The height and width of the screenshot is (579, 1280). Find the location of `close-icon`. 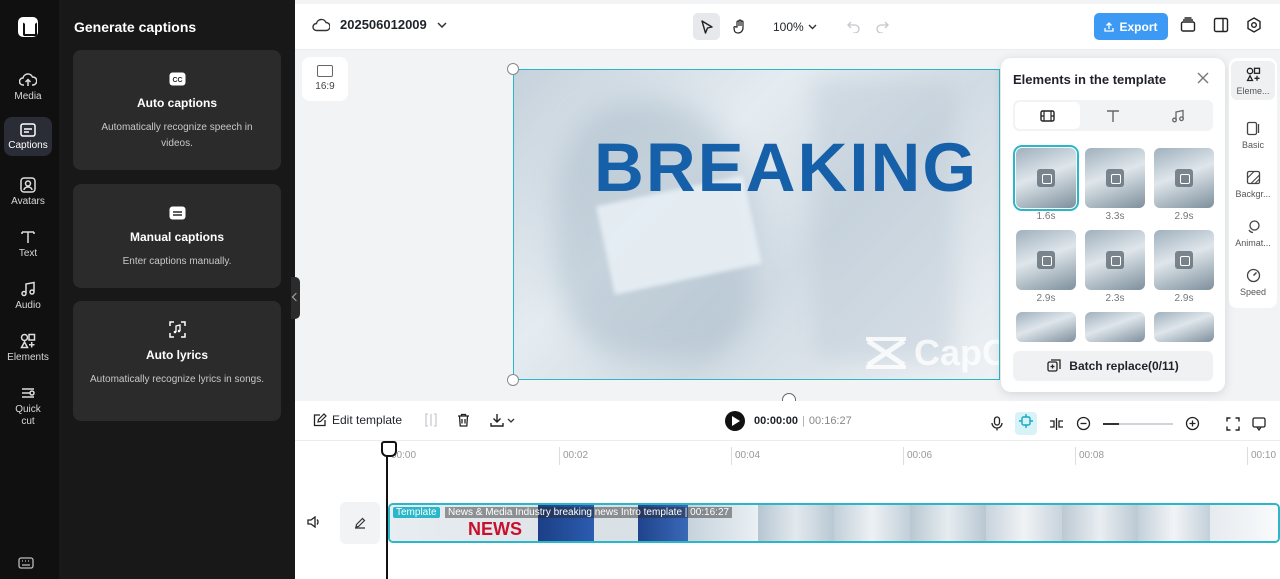

close-icon is located at coordinates (1203, 78).